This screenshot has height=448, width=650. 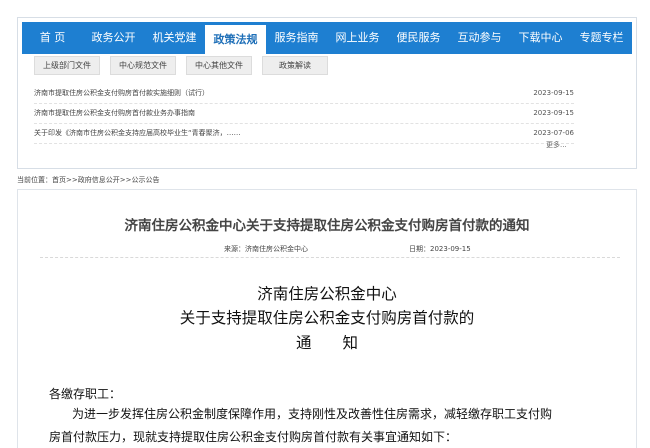 What do you see at coordinates (67, 65) in the screenshot?
I see `subtab-superior-docs: 上级部门文件` at bounding box center [67, 65].